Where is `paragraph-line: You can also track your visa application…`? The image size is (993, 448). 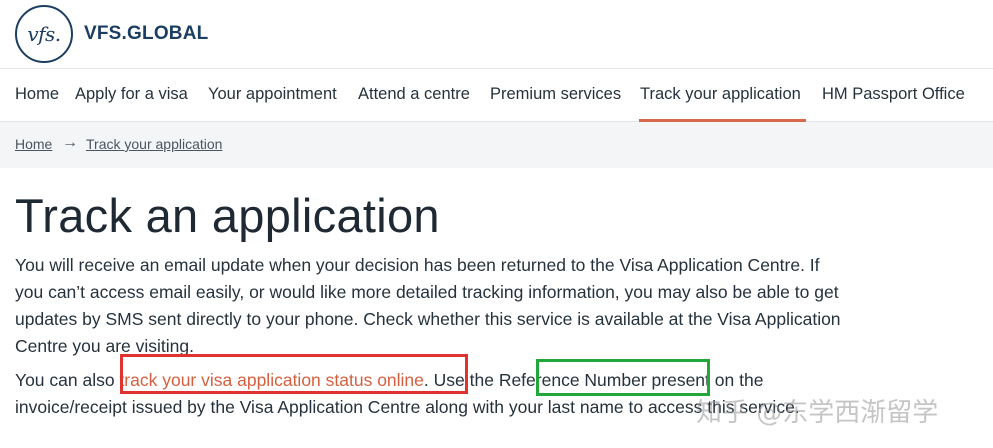 paragraph-line: You can also track your visa application… is located at coordinates (475, 380).